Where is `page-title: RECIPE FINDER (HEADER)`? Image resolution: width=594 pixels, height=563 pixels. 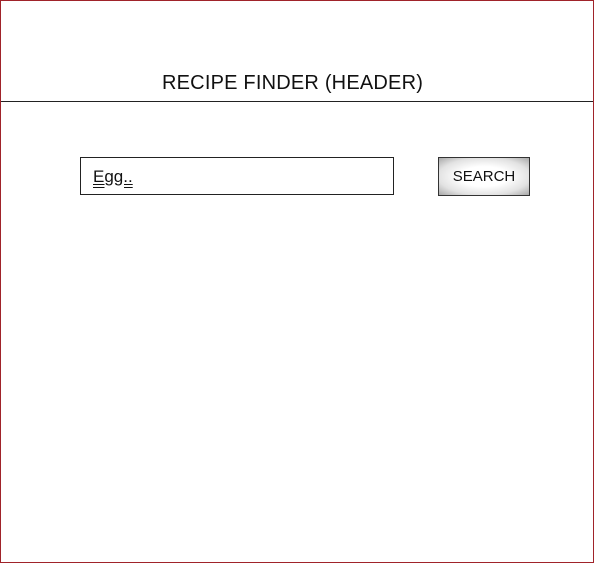
page-title: RECIPE FINDER (HEADER) is located at coordinates (293, 83).